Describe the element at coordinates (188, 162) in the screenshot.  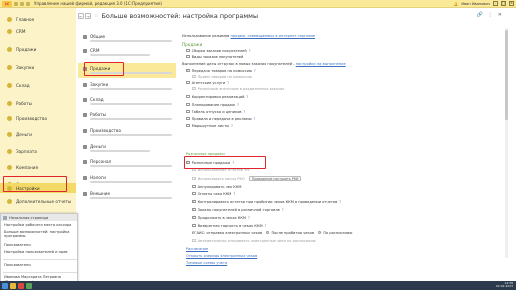
I see `retail-checkbox: ✓` at that location.